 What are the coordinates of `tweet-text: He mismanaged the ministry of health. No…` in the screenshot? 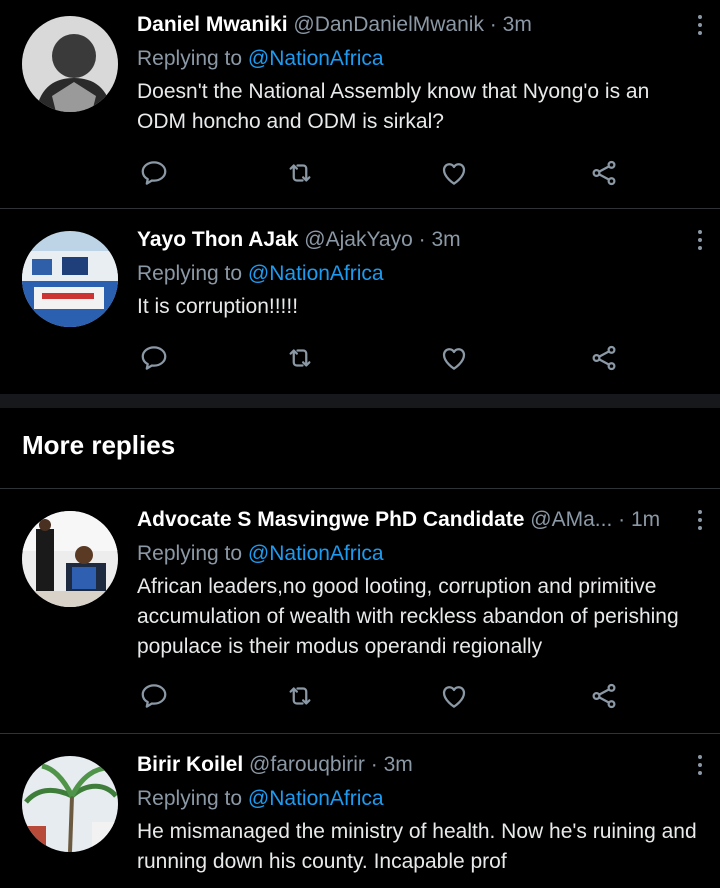 It's located at (417, 846).